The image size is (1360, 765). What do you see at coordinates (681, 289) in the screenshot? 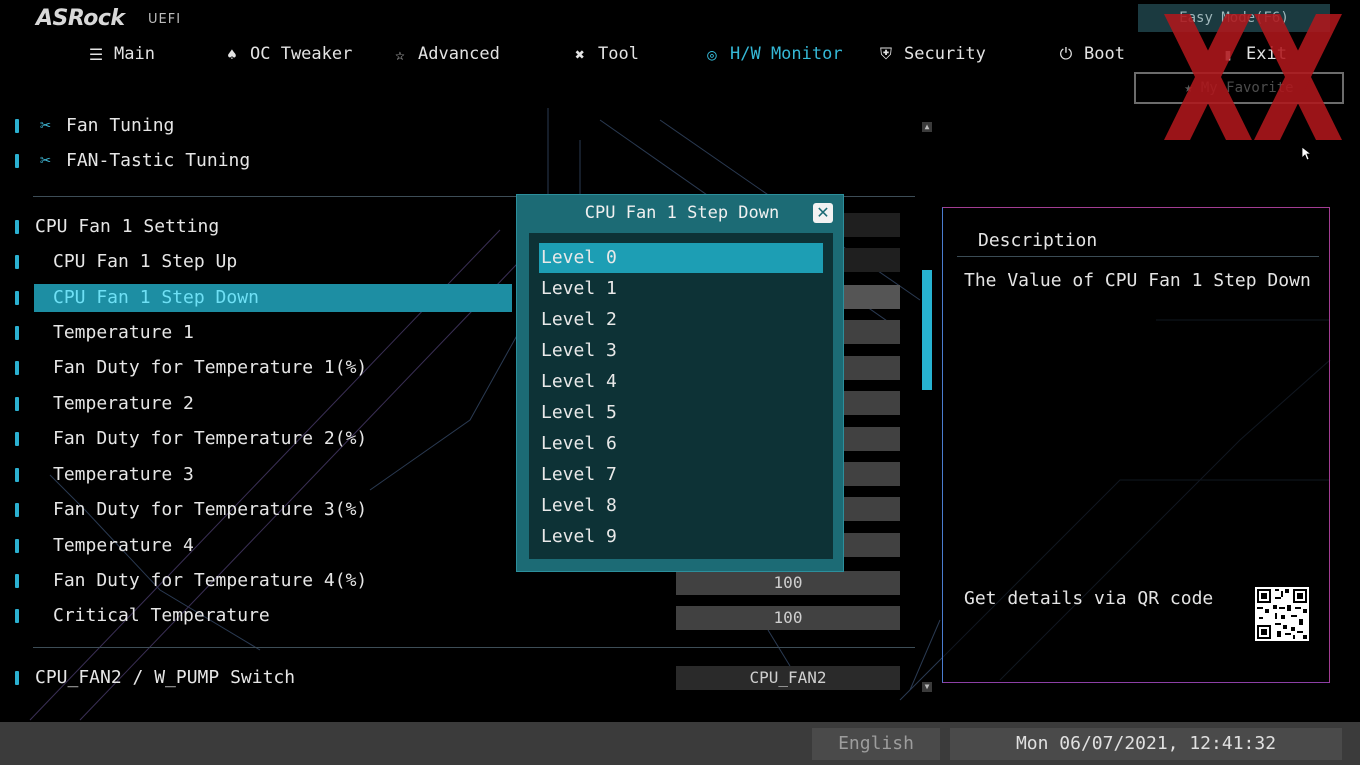
I see `option-level-1: Level 1` at bounding box center [681, 289].